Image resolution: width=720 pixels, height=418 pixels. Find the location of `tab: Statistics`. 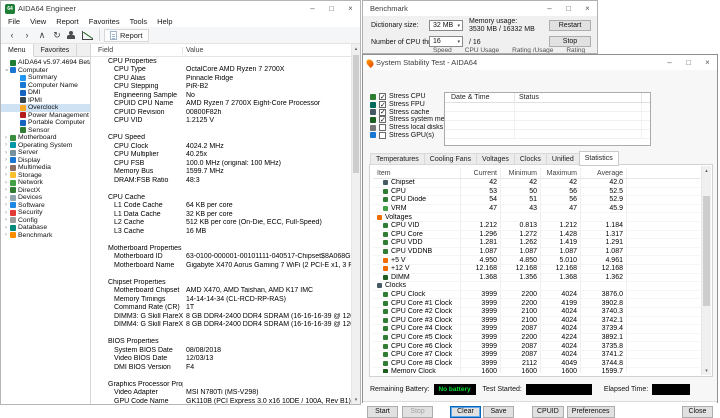

tab: Statistics is located at coordinates (598, 158).